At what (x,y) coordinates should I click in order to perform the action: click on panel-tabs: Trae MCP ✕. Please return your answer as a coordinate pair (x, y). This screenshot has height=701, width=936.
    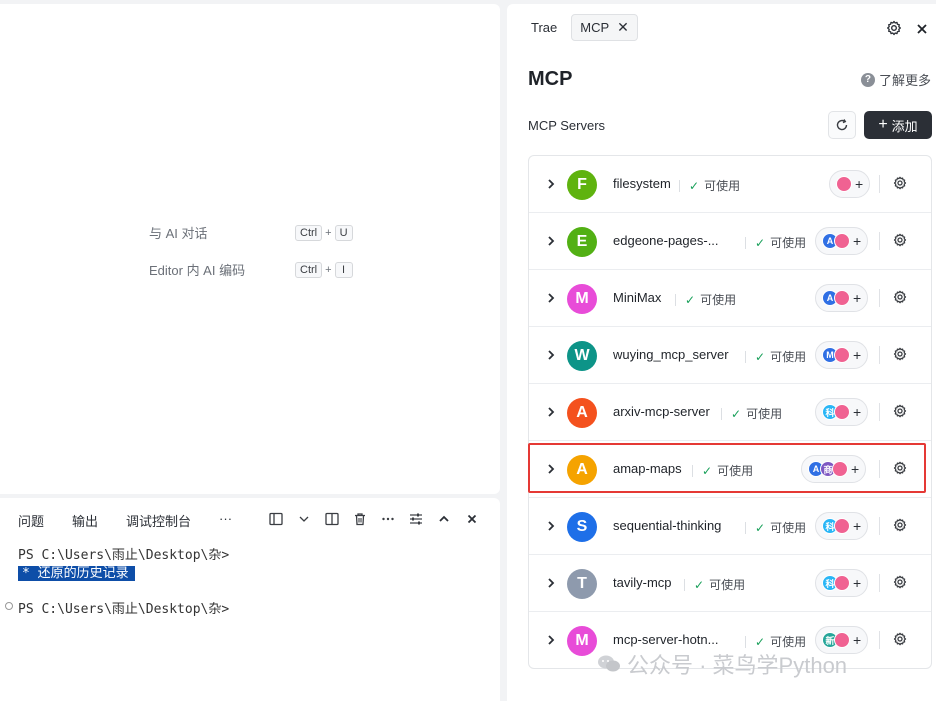
    Looking at the image, I should click on (580, 27).